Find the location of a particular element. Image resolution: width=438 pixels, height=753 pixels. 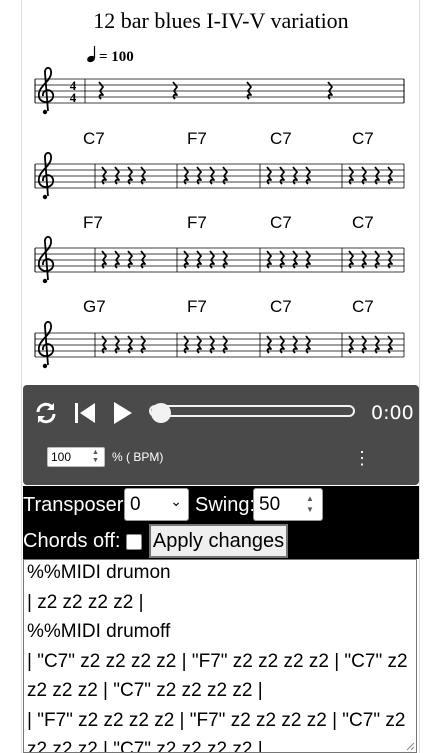

staff-system: G7 F7 C7 C7 is located at coordinates (219, 333).